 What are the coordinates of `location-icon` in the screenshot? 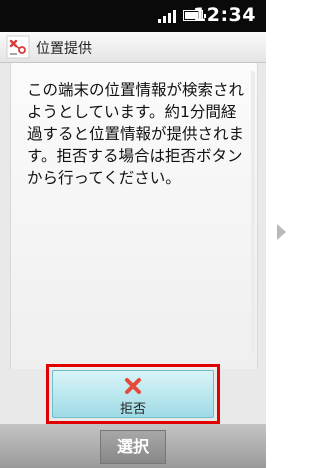 It's located at (18, 47).